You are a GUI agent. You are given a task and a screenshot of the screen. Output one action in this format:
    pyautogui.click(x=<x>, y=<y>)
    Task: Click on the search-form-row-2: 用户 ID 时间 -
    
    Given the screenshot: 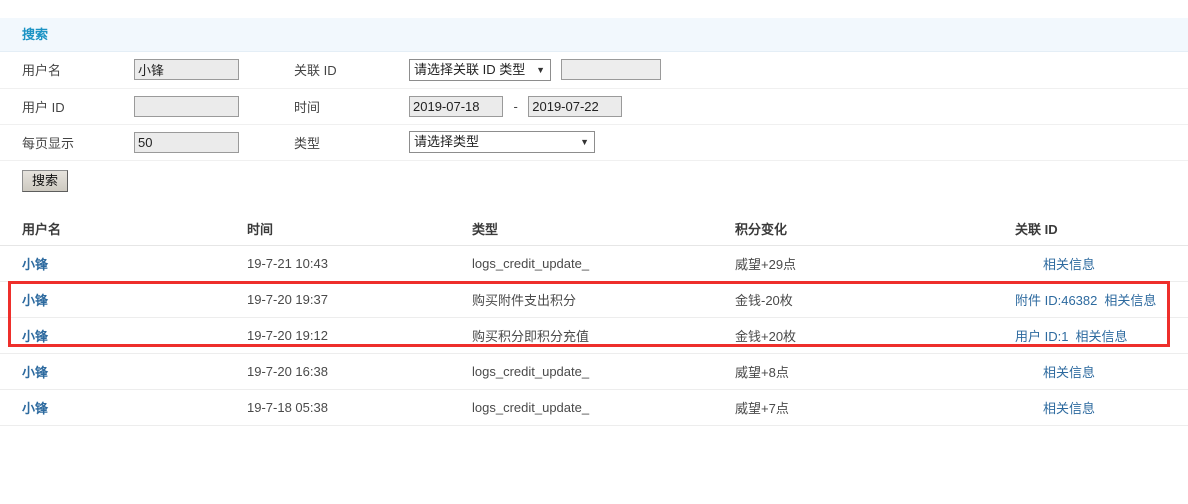 What is the action you would take?
    pyautogui.click(x=594, y=106)
    